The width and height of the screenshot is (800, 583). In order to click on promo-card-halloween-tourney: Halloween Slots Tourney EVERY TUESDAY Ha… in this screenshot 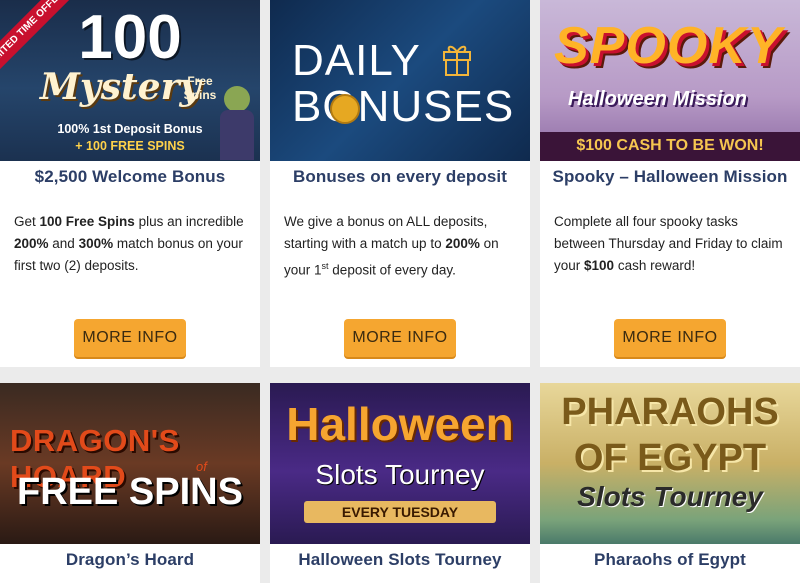, I will do `click(400, 483)`.